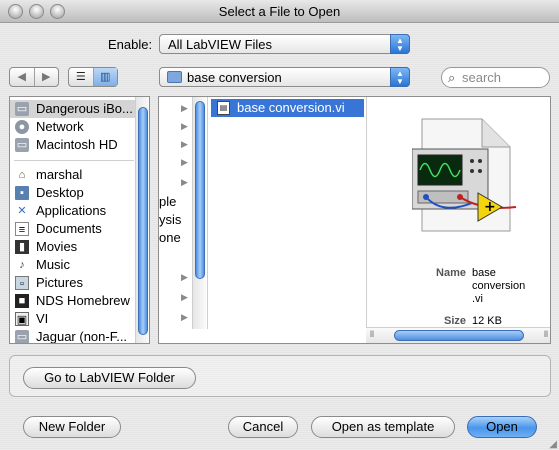  Describe the element at coordinates (284, 44) in the screenshot. I see `enable-popup: All LabVIEW Files ▲ ▼` at that location.